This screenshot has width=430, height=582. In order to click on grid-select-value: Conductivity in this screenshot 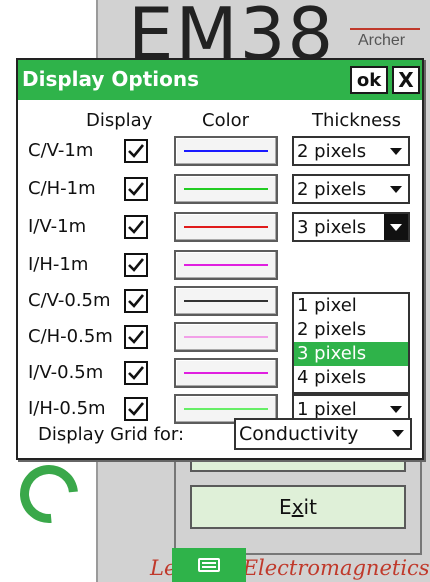, I will do `click(299, 434)`.